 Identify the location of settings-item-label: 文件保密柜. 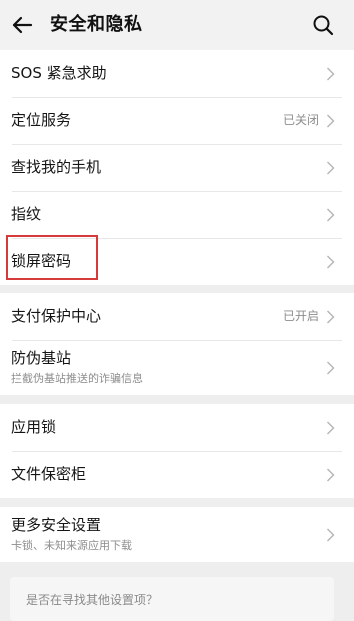
(49, 474).